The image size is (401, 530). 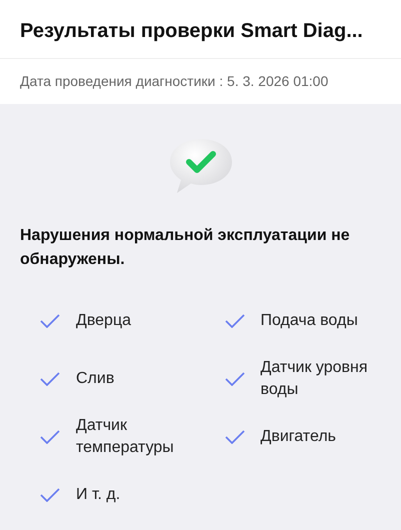 What do you see at coordinates (175, 81) in the screenshot?
I see `diagnosis-date: Дата проведения диагностики : 5. 3. 2026 01:00` at bounding box center [175, 81].